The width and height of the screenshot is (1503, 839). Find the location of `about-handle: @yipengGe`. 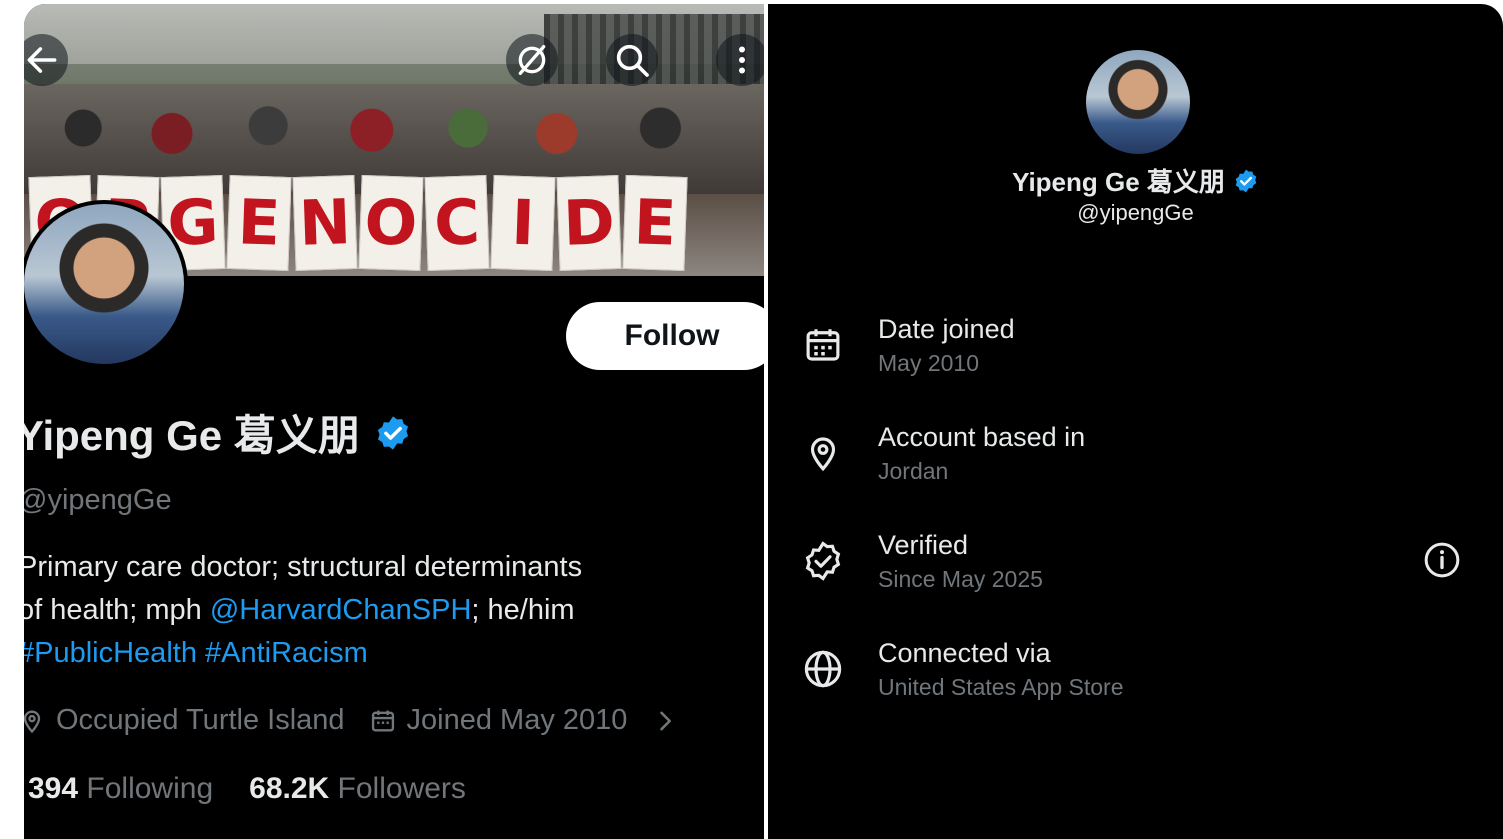

about-handle: @yipengGe is located at coordinates (1135, 212).